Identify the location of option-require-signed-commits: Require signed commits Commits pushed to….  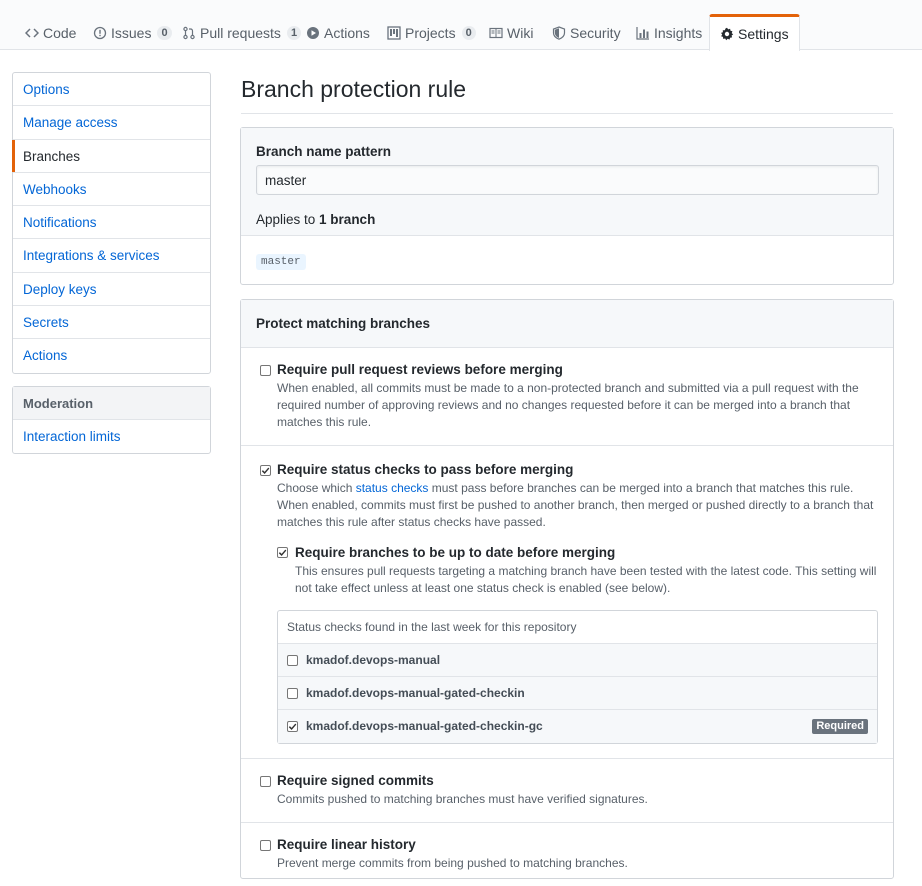
(567, 791).